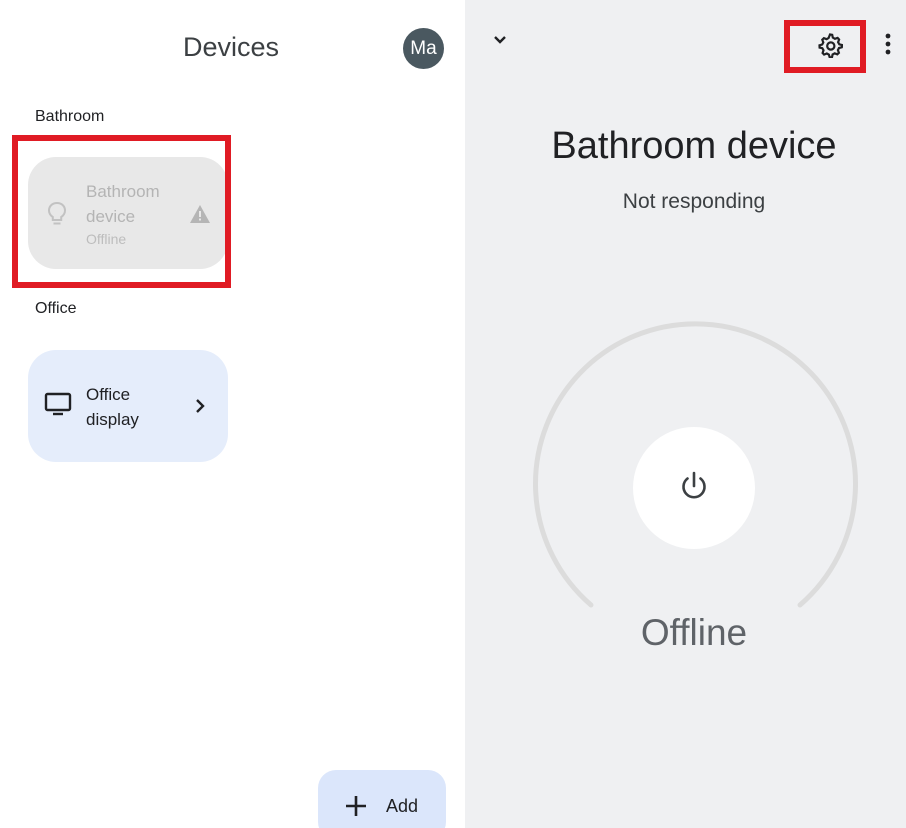 The width and height of the screenshot is (906, 828). I want to click on power-dial, so click(695, 464).